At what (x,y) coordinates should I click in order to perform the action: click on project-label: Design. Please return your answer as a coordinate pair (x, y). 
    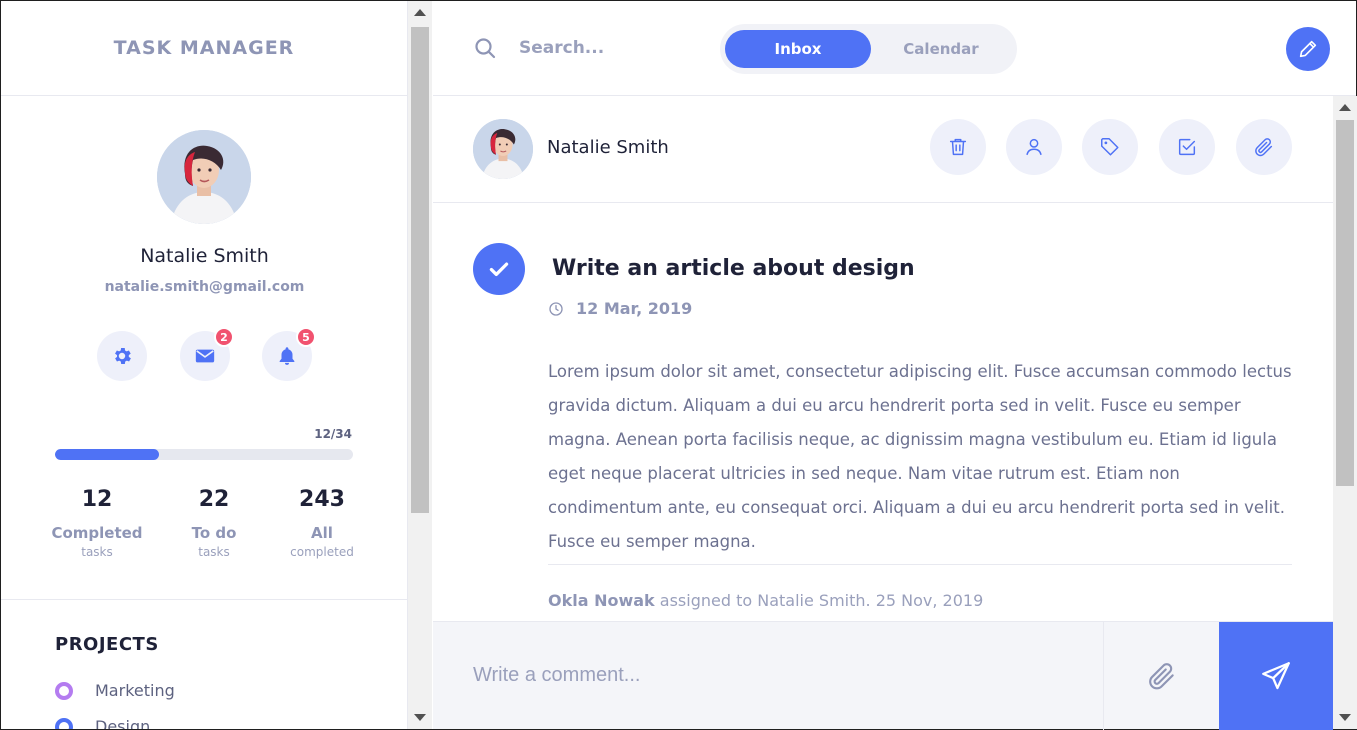
    Looking at the image, I should click on (123, 723).